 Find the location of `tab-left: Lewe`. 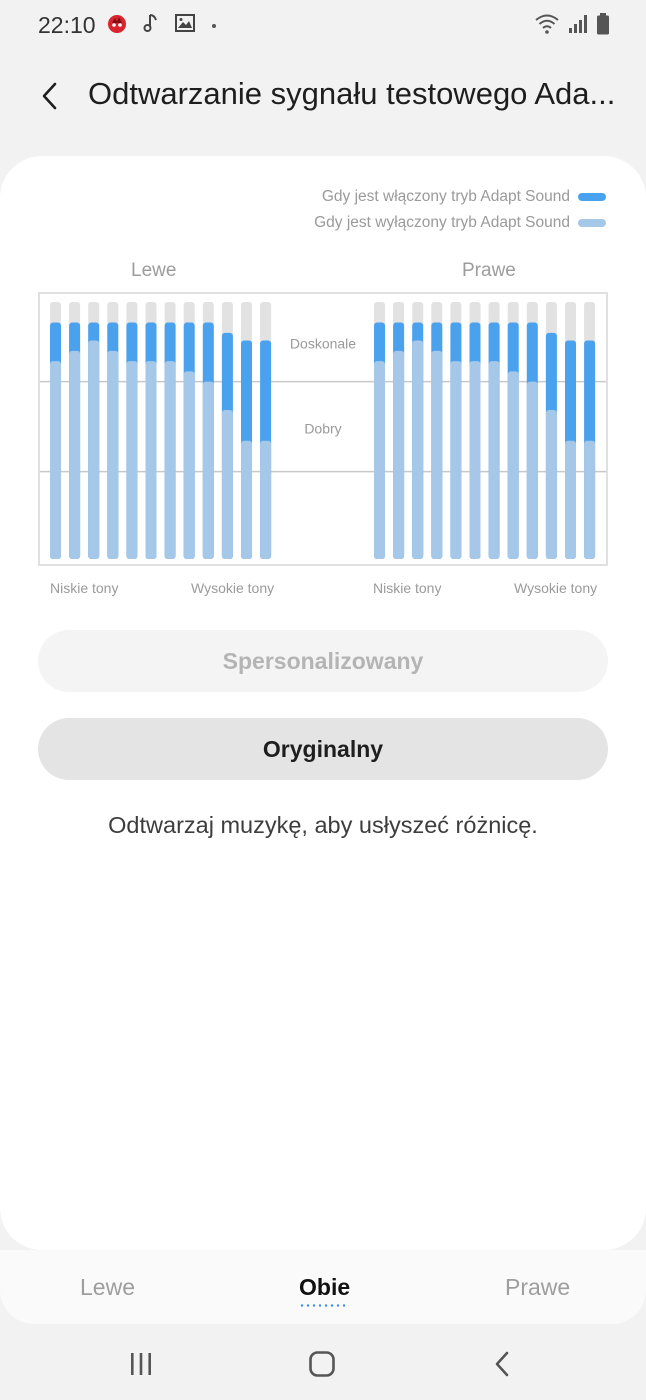

tab-left: Lewe is located at coordinates (107, 1287).